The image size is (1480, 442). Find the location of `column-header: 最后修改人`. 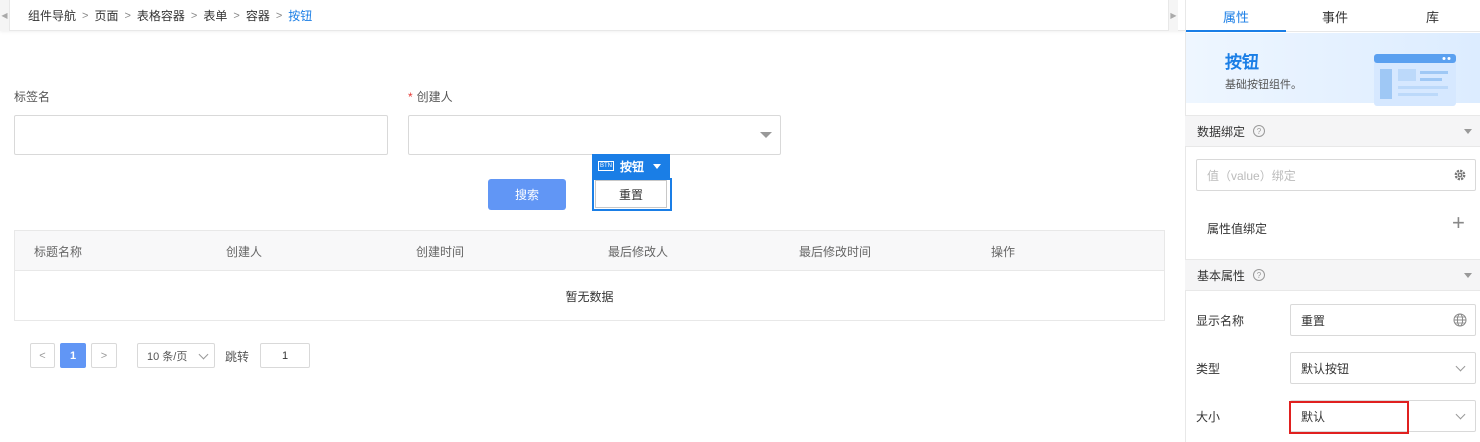

column-header: 最后修改人 is located at coordinates (638, 251).